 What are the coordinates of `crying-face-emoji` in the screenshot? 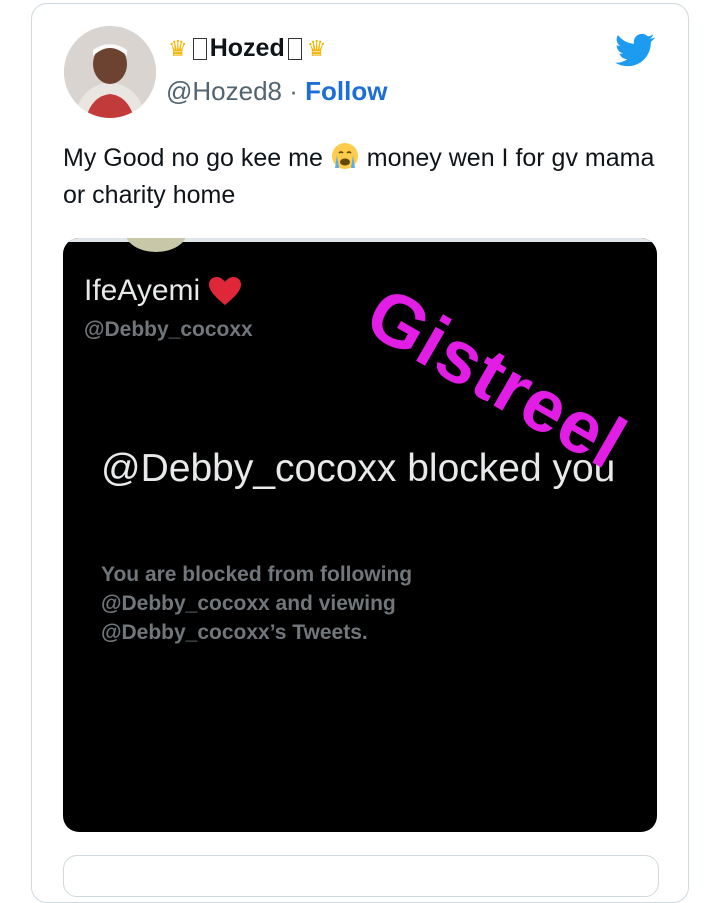 It's located at (344, 156).